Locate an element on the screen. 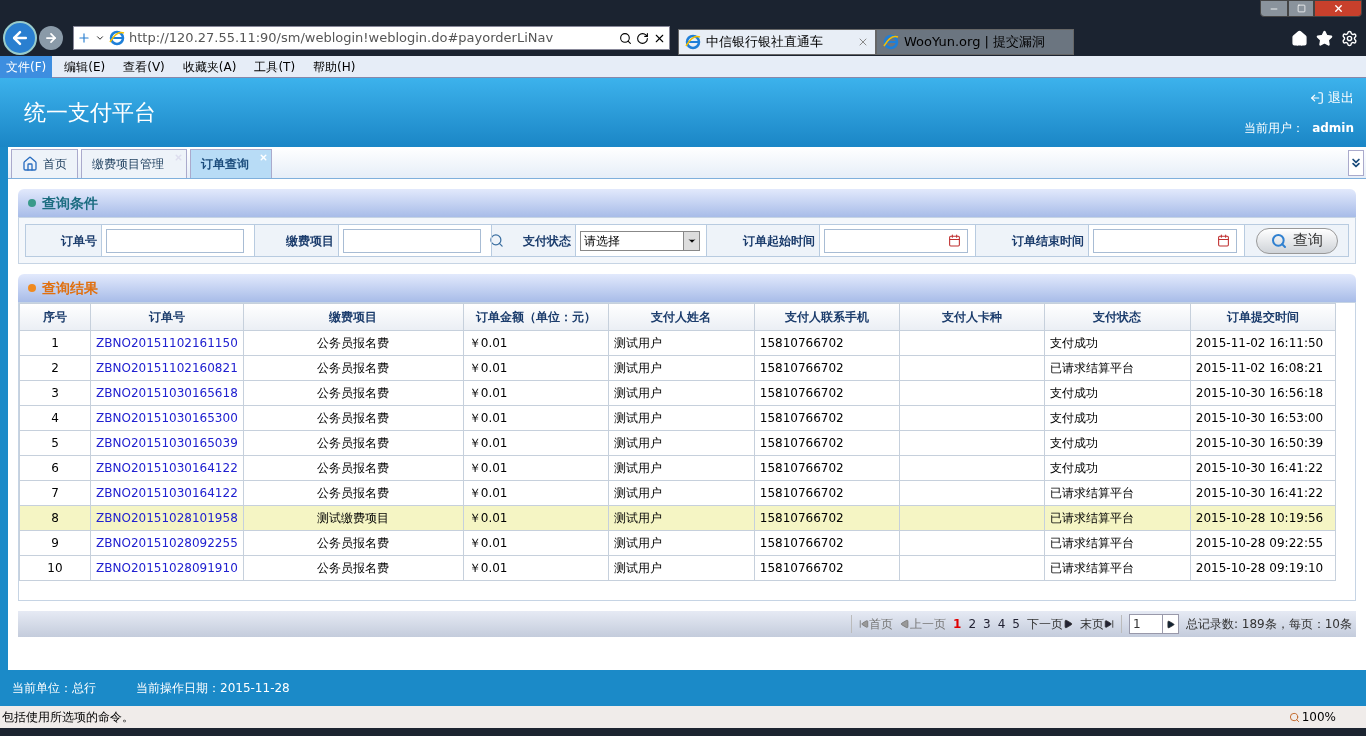  maximize-button is located at coordinates (1301, 8).